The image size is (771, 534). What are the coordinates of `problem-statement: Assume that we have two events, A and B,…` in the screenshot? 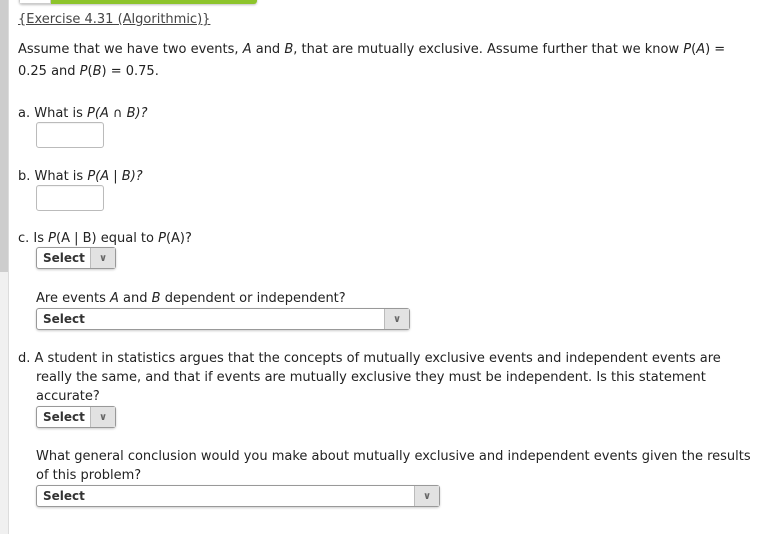 It's located at (372, 60).